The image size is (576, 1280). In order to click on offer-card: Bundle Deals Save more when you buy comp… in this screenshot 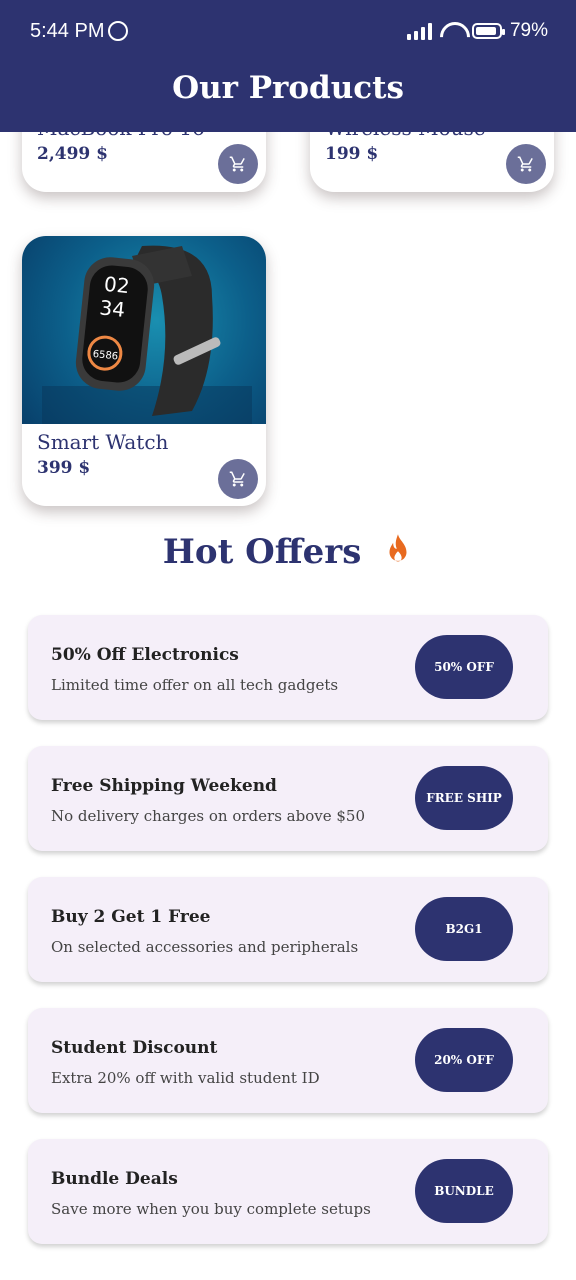, I will do `click(288, 1191)`.